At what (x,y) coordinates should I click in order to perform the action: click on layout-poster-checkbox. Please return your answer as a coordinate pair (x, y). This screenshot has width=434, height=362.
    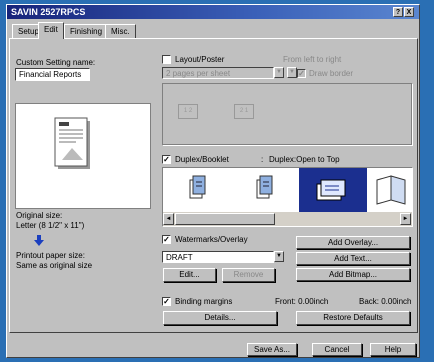
    Looking at the image, I should click on (166, 59).